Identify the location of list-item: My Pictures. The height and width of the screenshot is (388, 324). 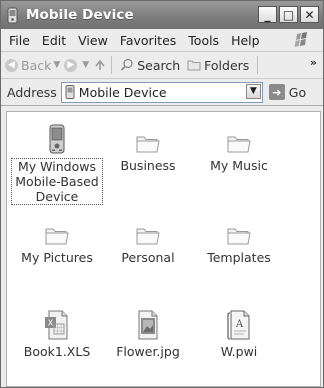
(57, 236).